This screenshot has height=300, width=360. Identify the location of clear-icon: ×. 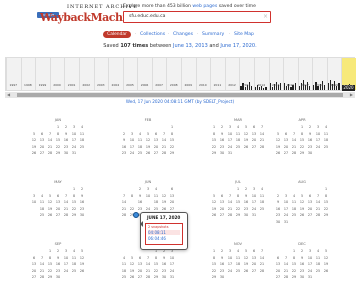
(265, 16).